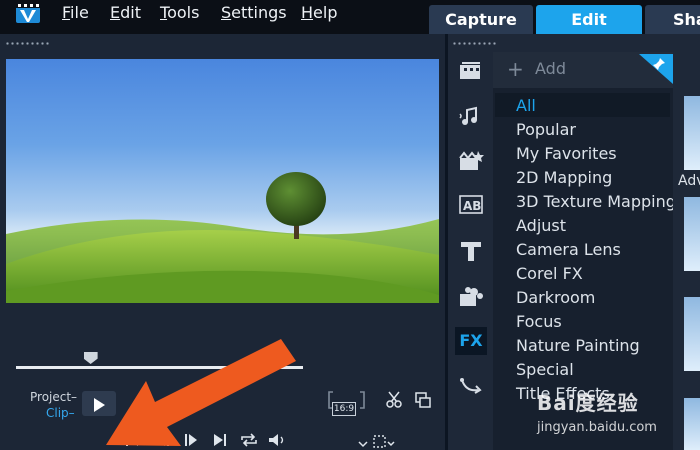  I want to click on category-item-darkroom: Darkroom, so click(555, 298).